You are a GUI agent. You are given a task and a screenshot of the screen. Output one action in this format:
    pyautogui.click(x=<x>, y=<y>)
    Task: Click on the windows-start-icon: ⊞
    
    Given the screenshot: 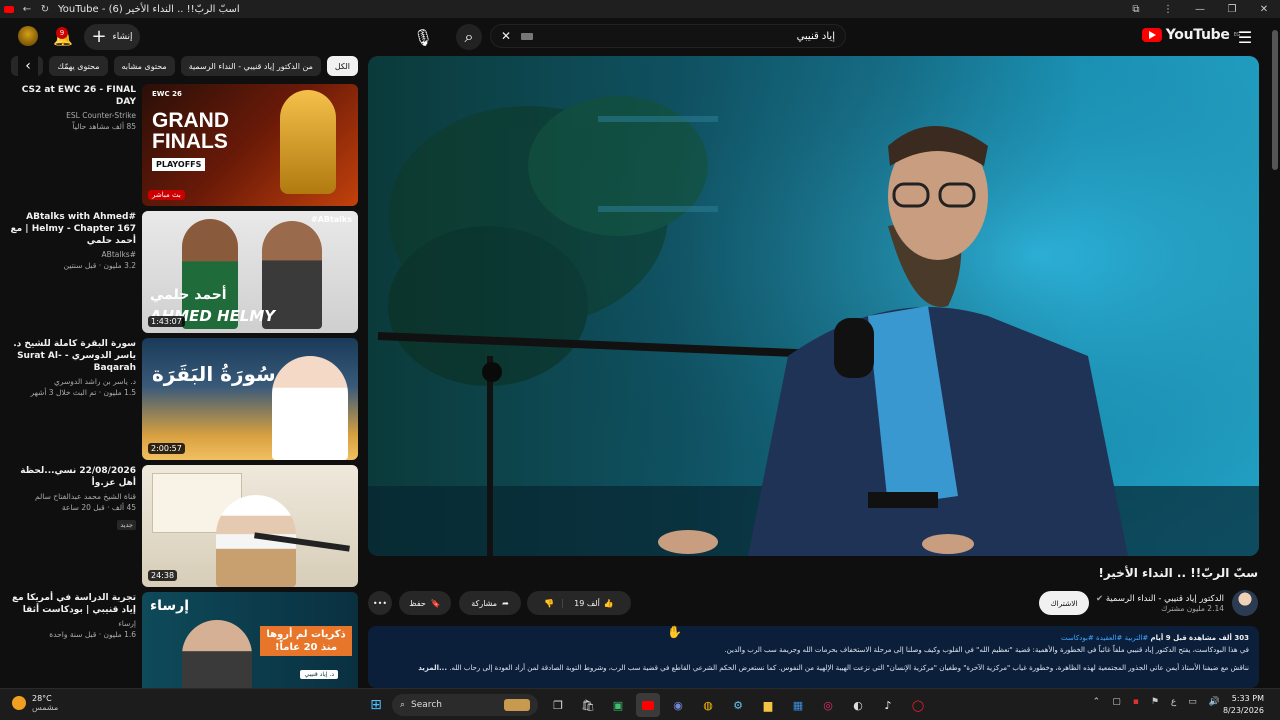 What is the action you would take?
    pyautogui.click(x=376, y=705)
    